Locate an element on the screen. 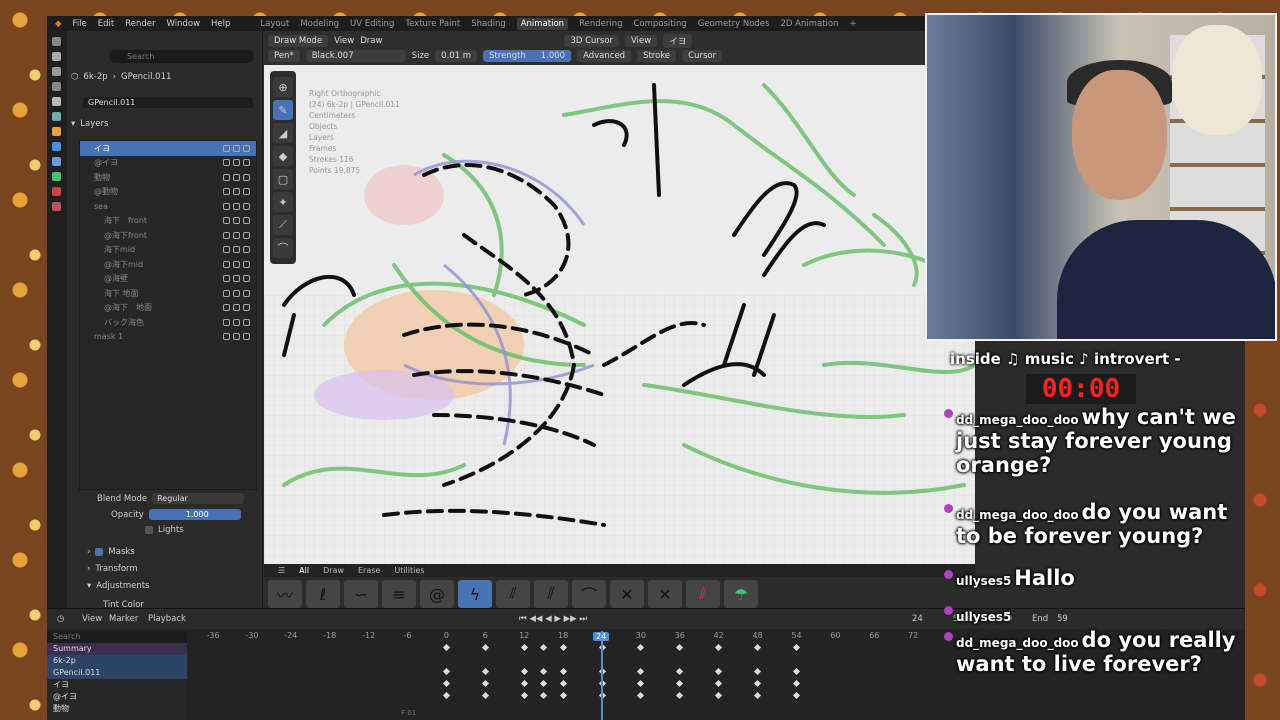 This screenshot has height=720, width=1280. brush-soft-icon: ⫽ is located at coordinates (513, 594).